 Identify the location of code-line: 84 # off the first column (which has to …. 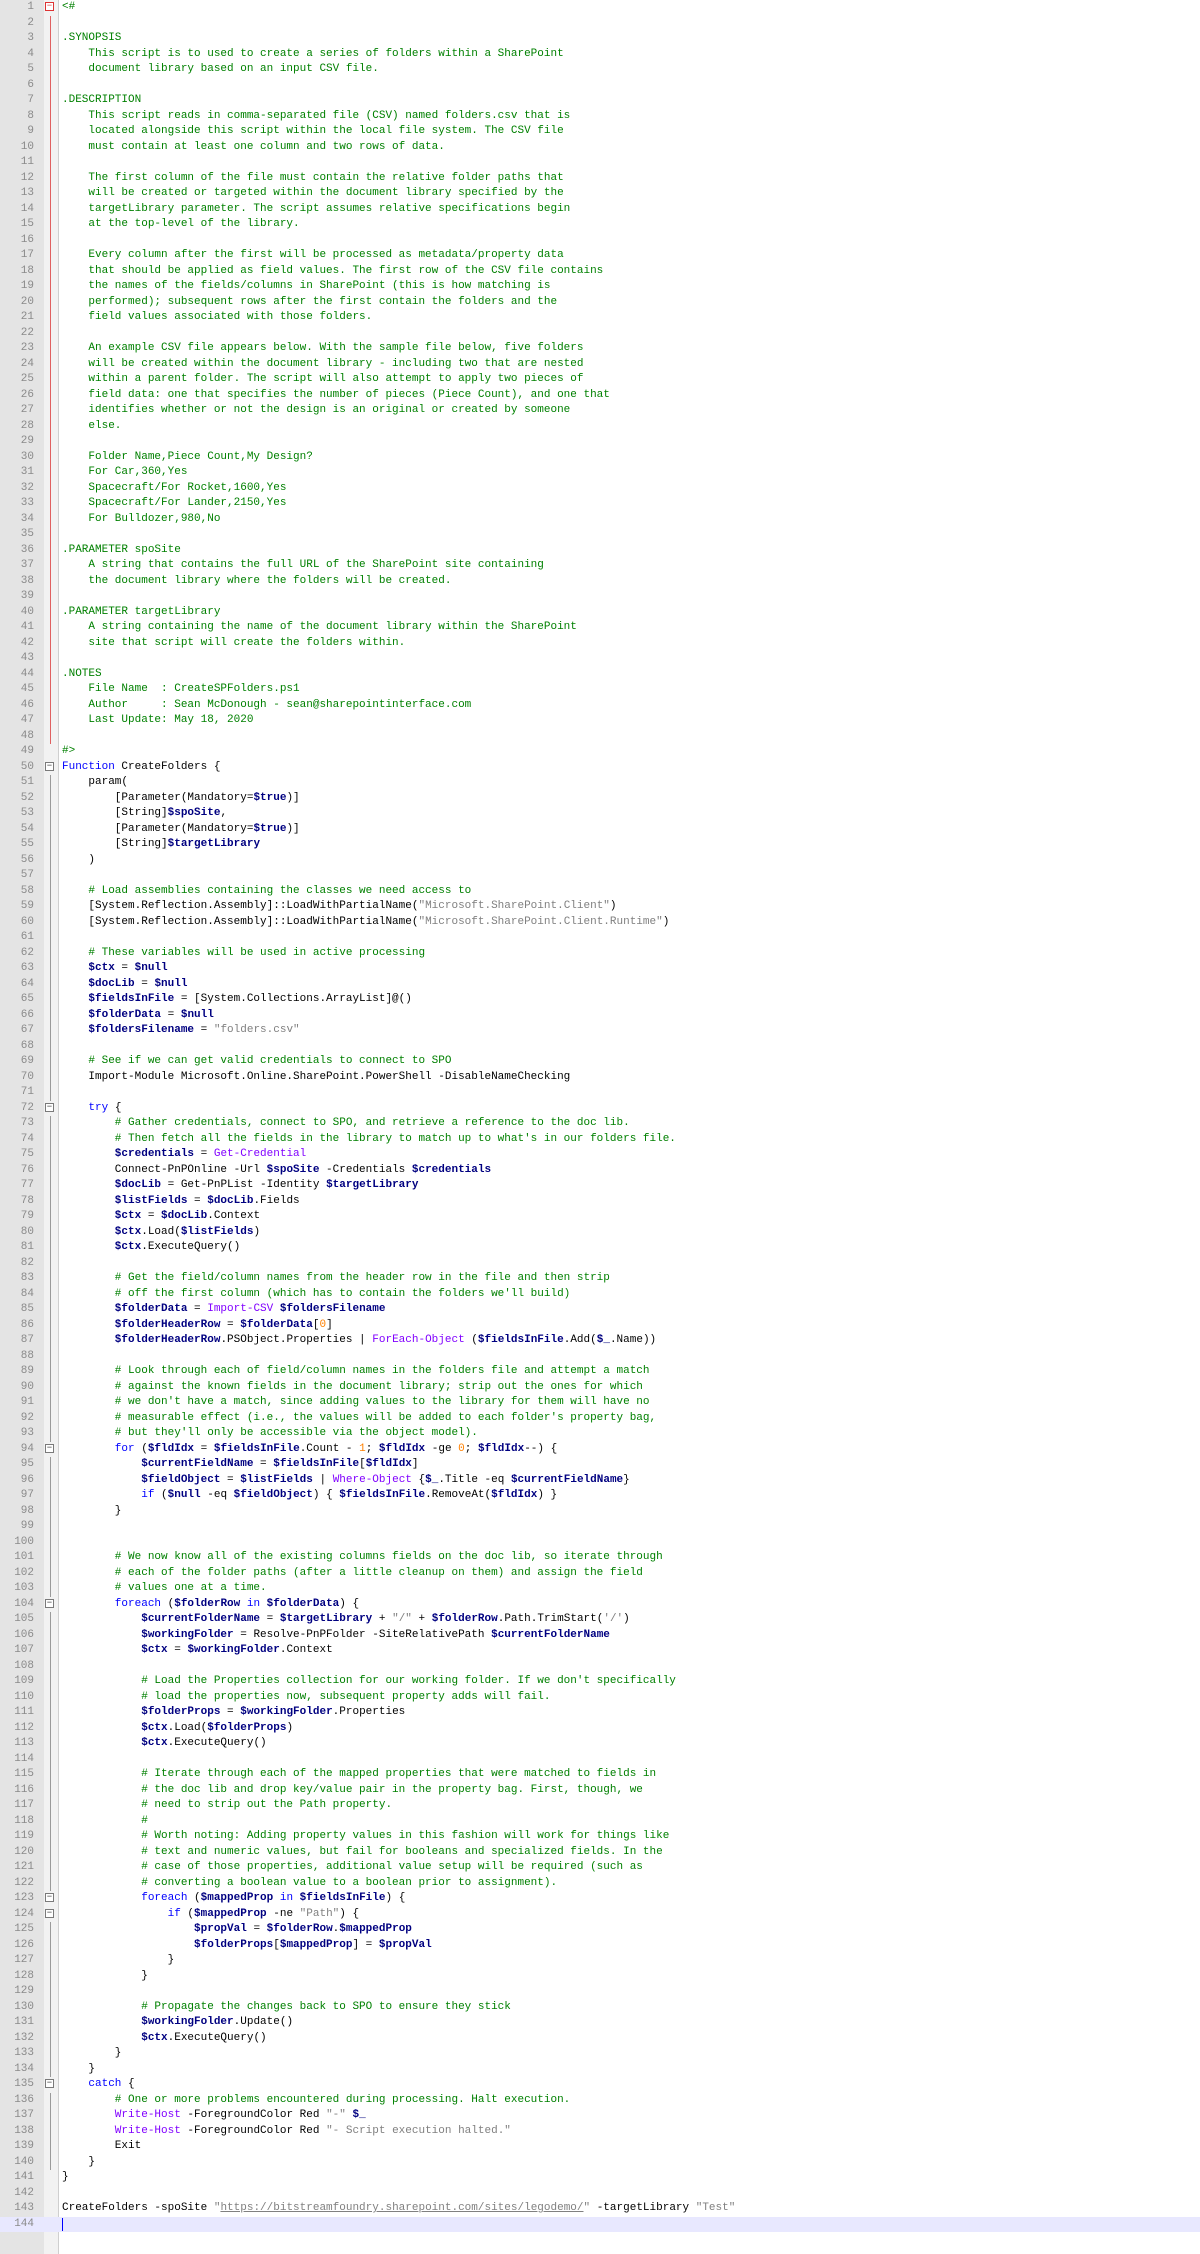
(600, 1294).